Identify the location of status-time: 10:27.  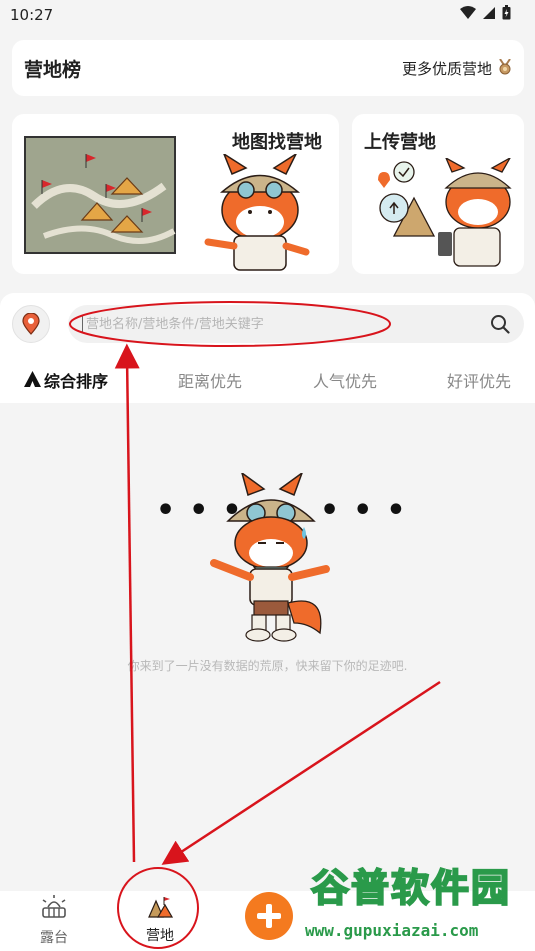
(32, 15).